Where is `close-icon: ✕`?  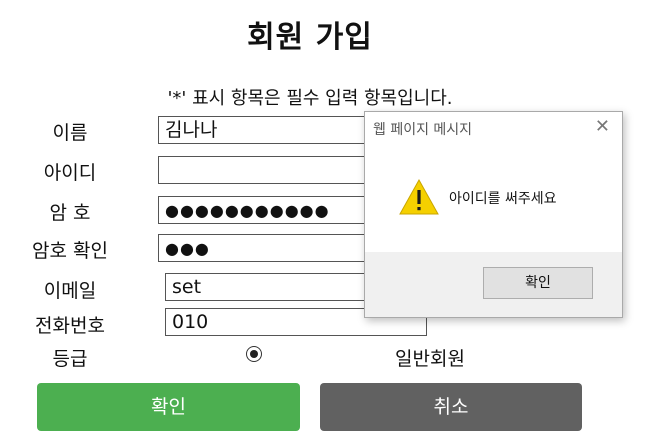
close-icon: ✕ is located at coordinates (602, 127).